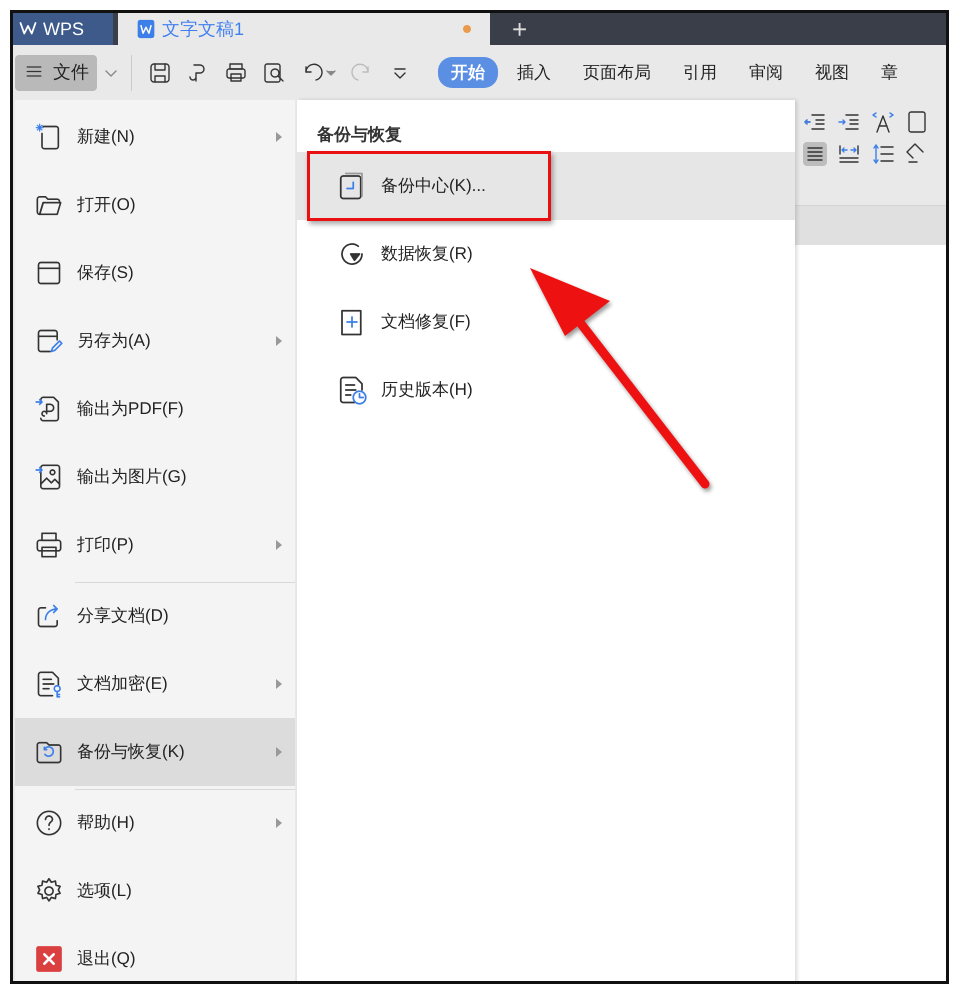 This screenshot has height=995, width=959. What do you see at coordinates (155, 953) in the screenshot?
I see `menu-item: 退出(Q)` at bounding box center [155, 953].